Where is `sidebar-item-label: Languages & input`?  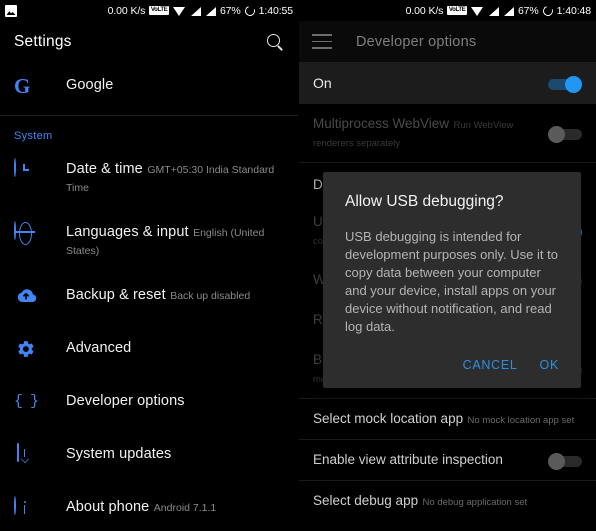 sidebar-item-label: Languages & input is located at coordinates (127, 232).